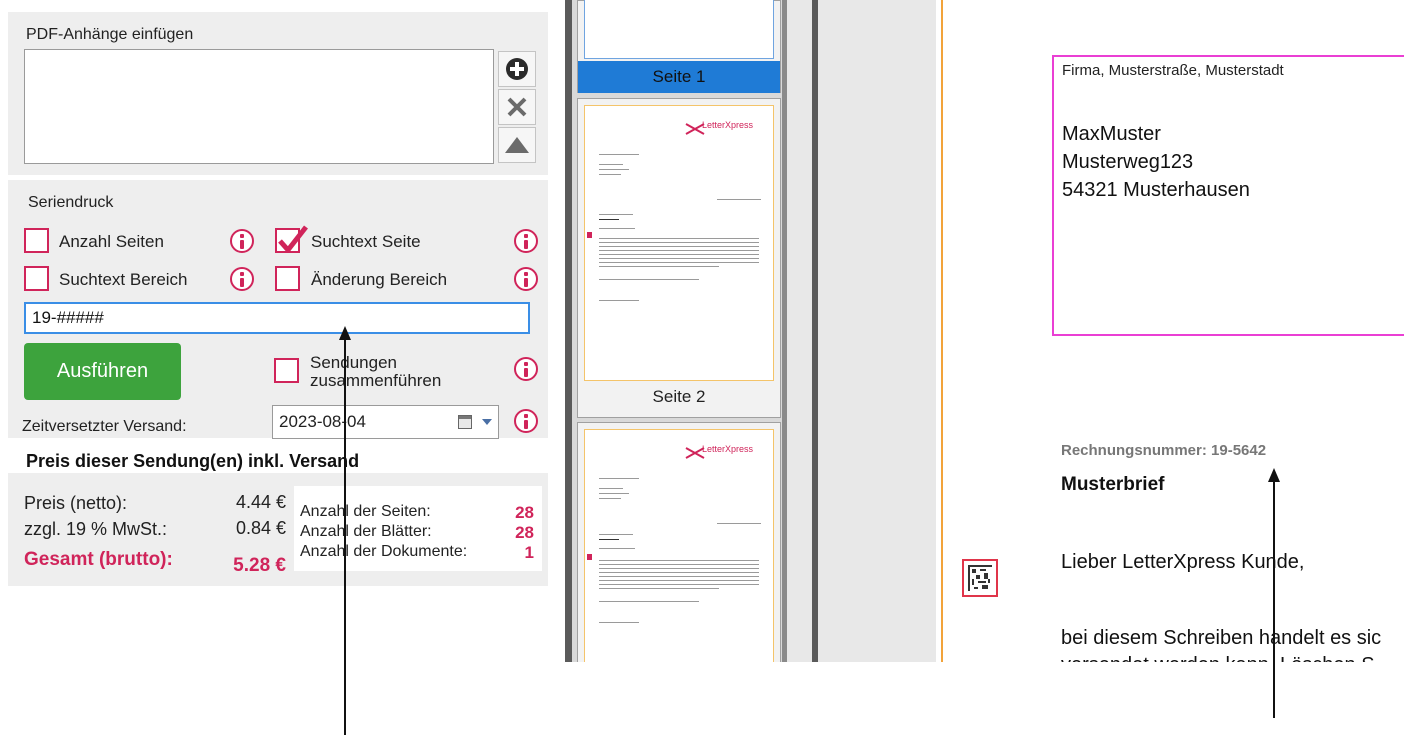 This screenshot has width=1404, height=737. I want to click on vat-value: 0.84 €, so click(260, 528).